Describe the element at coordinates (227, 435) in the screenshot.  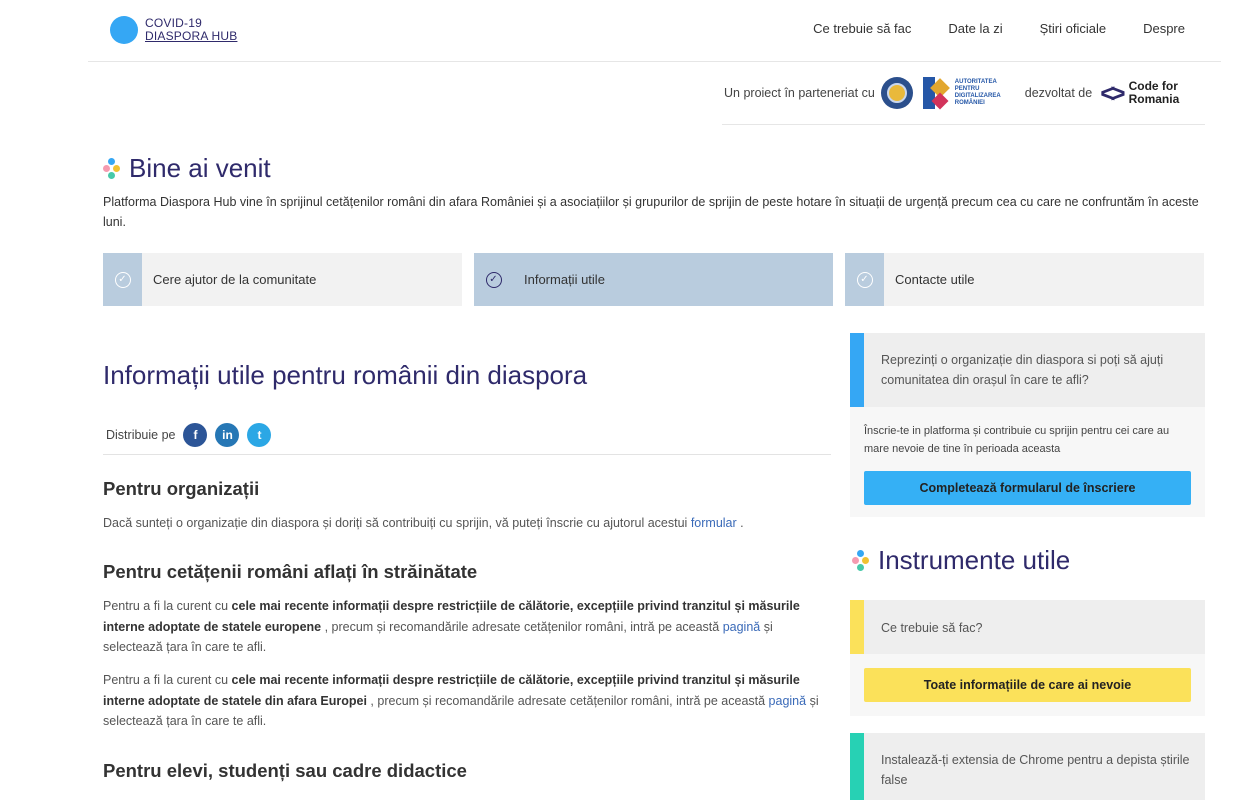
I see `linkedin-icon: in` at that location.